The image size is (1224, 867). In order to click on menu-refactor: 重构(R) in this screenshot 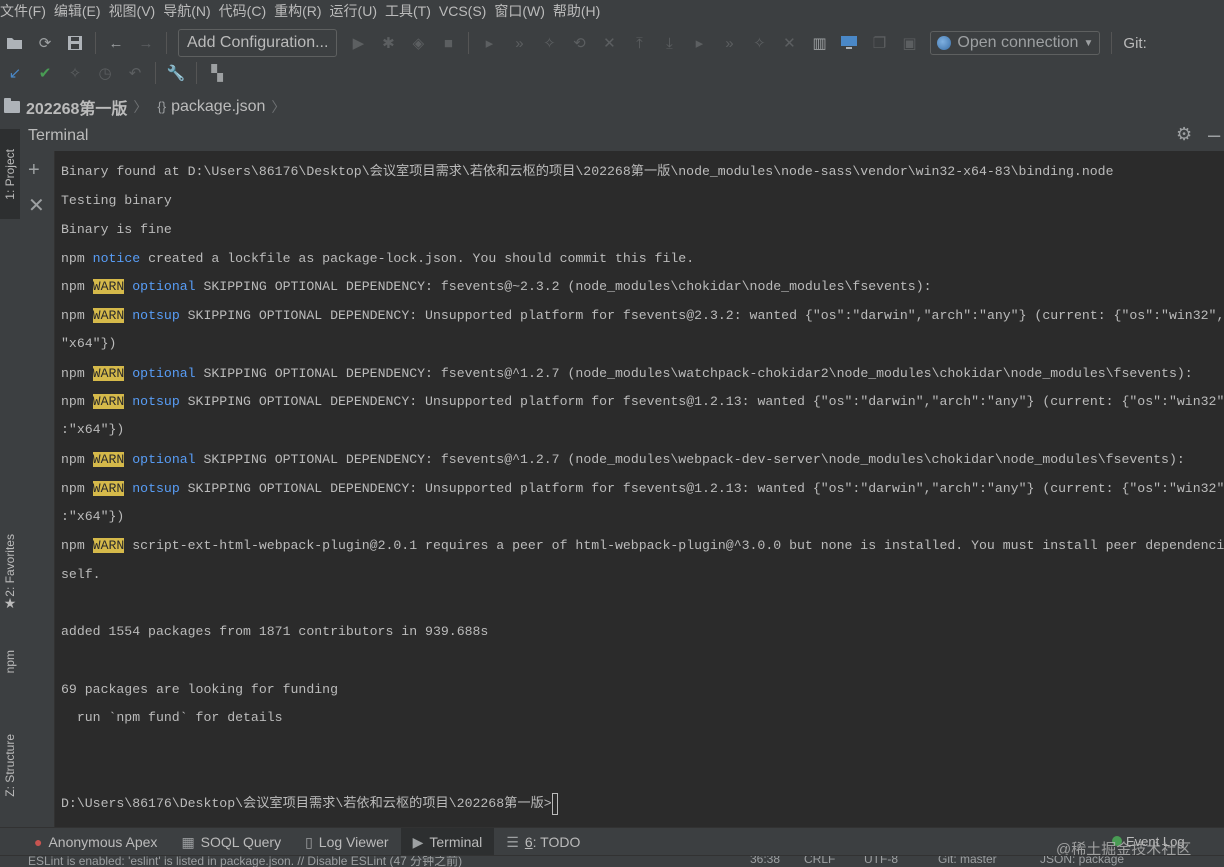, I will do `click(301, 11)`.